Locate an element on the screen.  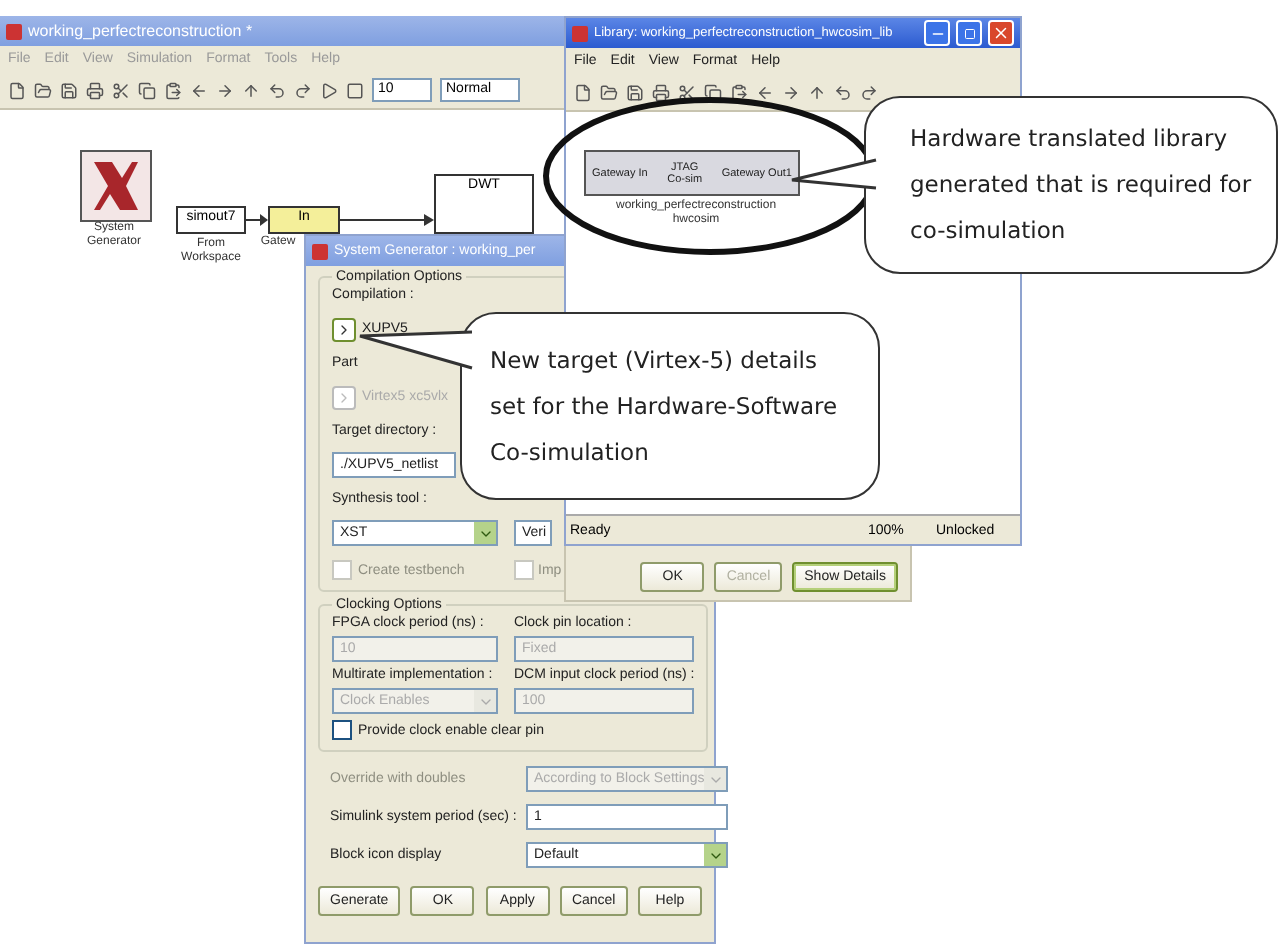
window-title: working_perfectreconstruction * is located at coordinates (140, 31).